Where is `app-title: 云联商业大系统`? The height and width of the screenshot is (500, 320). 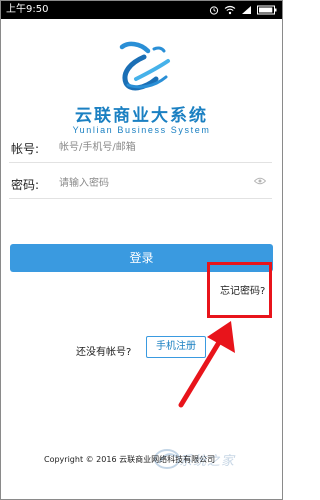
app-title: 云联商业大系统 is located at coordinates (141, 116).